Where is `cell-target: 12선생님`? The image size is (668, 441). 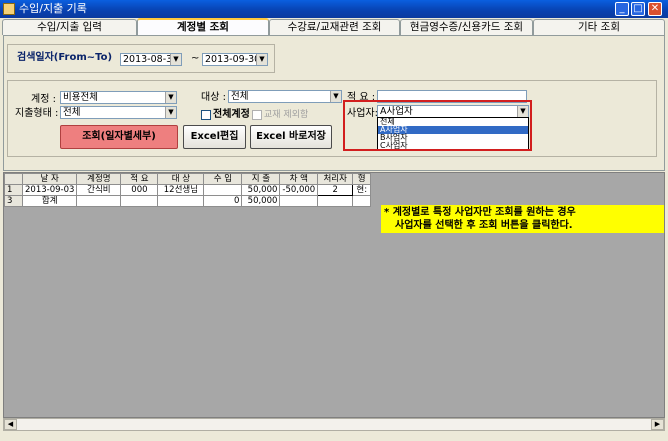 cell-target: 12선생님 is located at coordinates (181, 190).